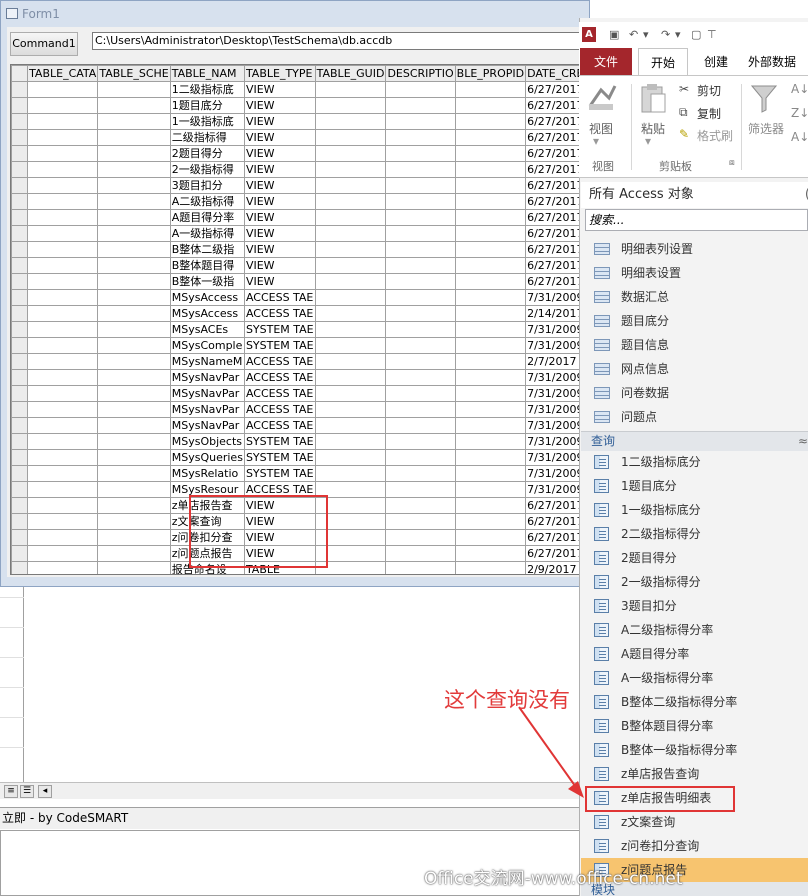 Image resolution: width=808 pixels, height=896 pixels. What do you see at coordinates (207, 105) in the screenshot?
I see `grid-cell: 1题目底分` at bounding box center [207, 105].